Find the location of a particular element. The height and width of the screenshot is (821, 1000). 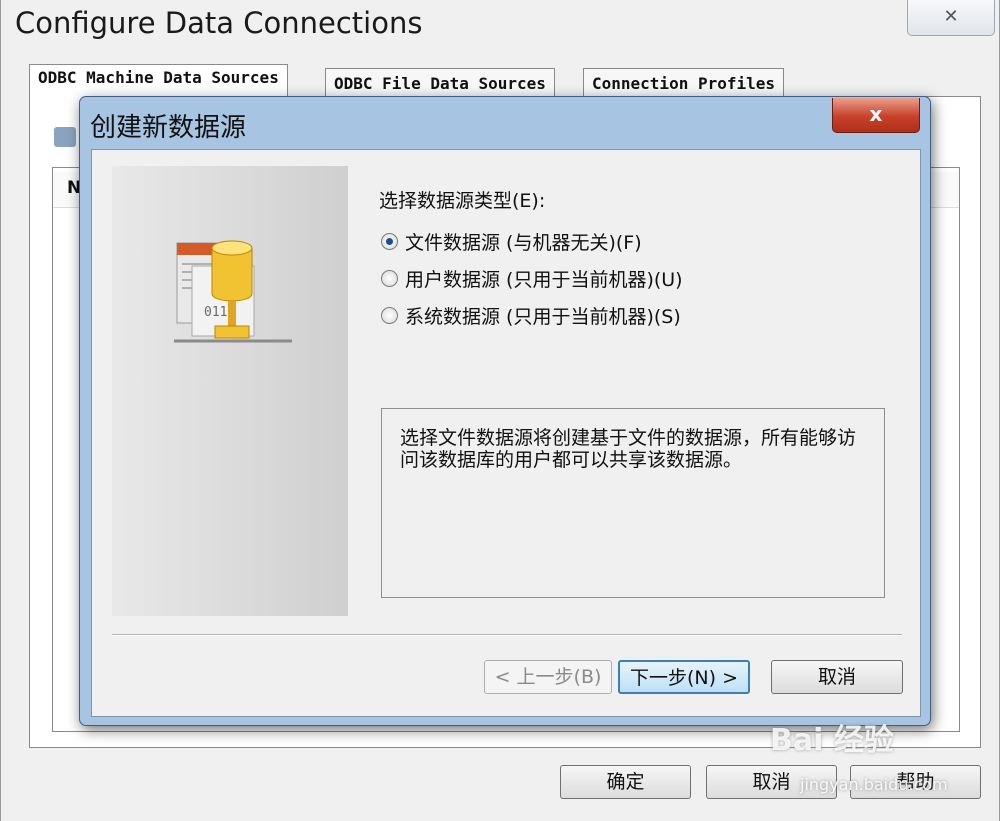

back-button: < 上一步(B) is located at coordinates (548, 677).